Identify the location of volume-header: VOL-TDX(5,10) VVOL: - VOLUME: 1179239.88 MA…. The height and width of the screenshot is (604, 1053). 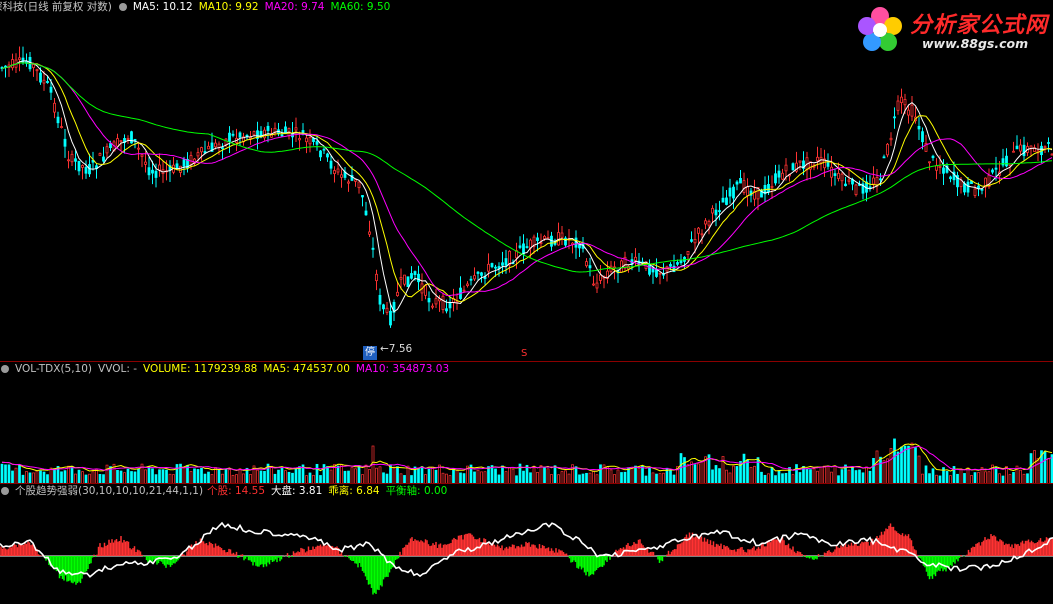
(230, 369).